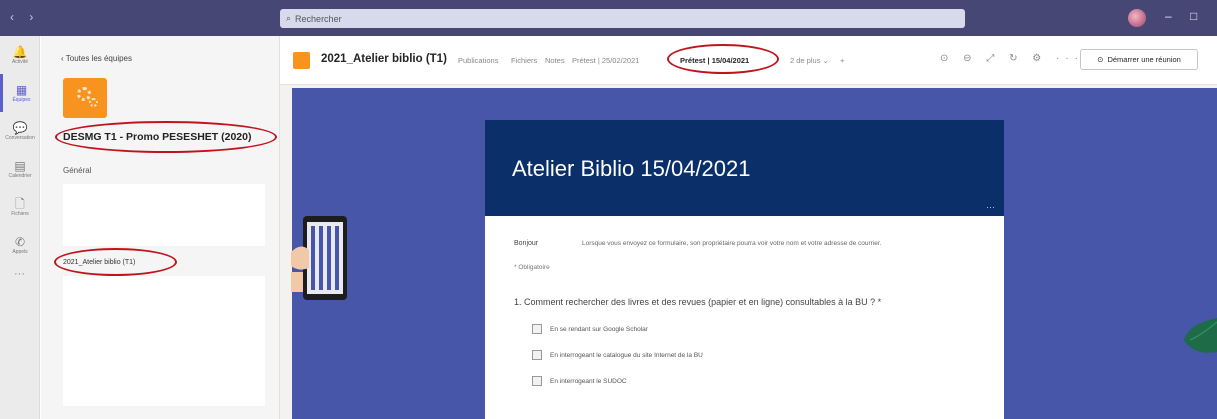 The height and width of the screenshot is (419, 1217). Describe the element at coordinates (605, 60) in the screenshot. I see `tab-pretest-25-02: Prétest | 25/02/2021` at that location.